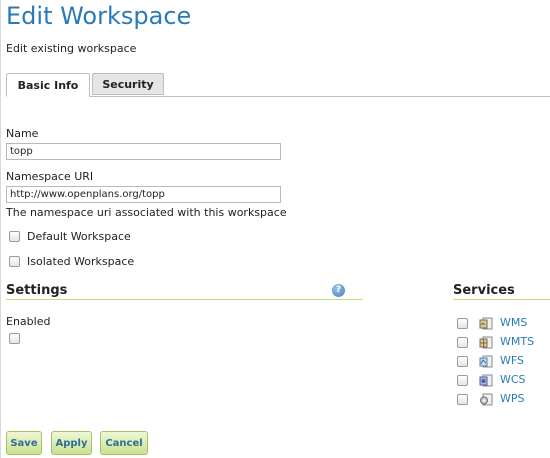 Image resolution: width=550 pixels, height=458 pixels. Describe the element at coordinates (71, 443) in the screenshot. I see `apply-button: Apply` at that location.